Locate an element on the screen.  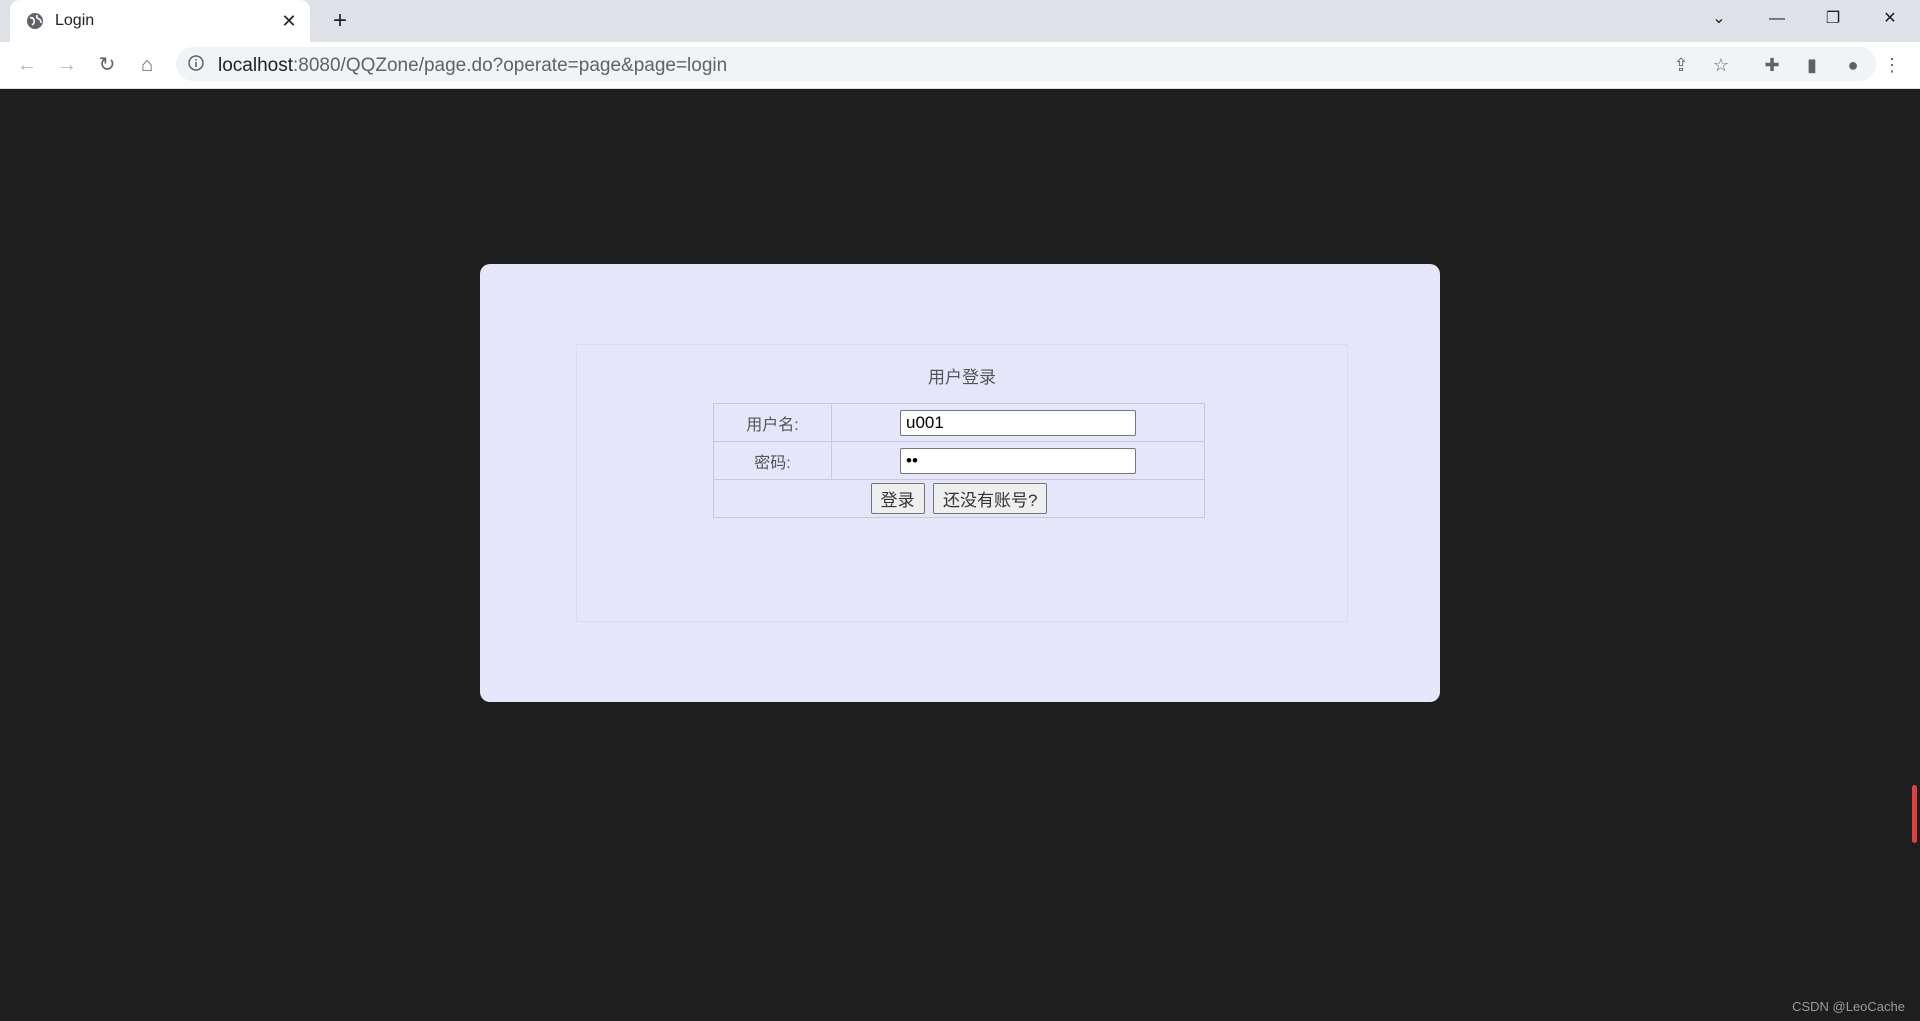
password-label: 密码: is located at coordinates (772, 460).